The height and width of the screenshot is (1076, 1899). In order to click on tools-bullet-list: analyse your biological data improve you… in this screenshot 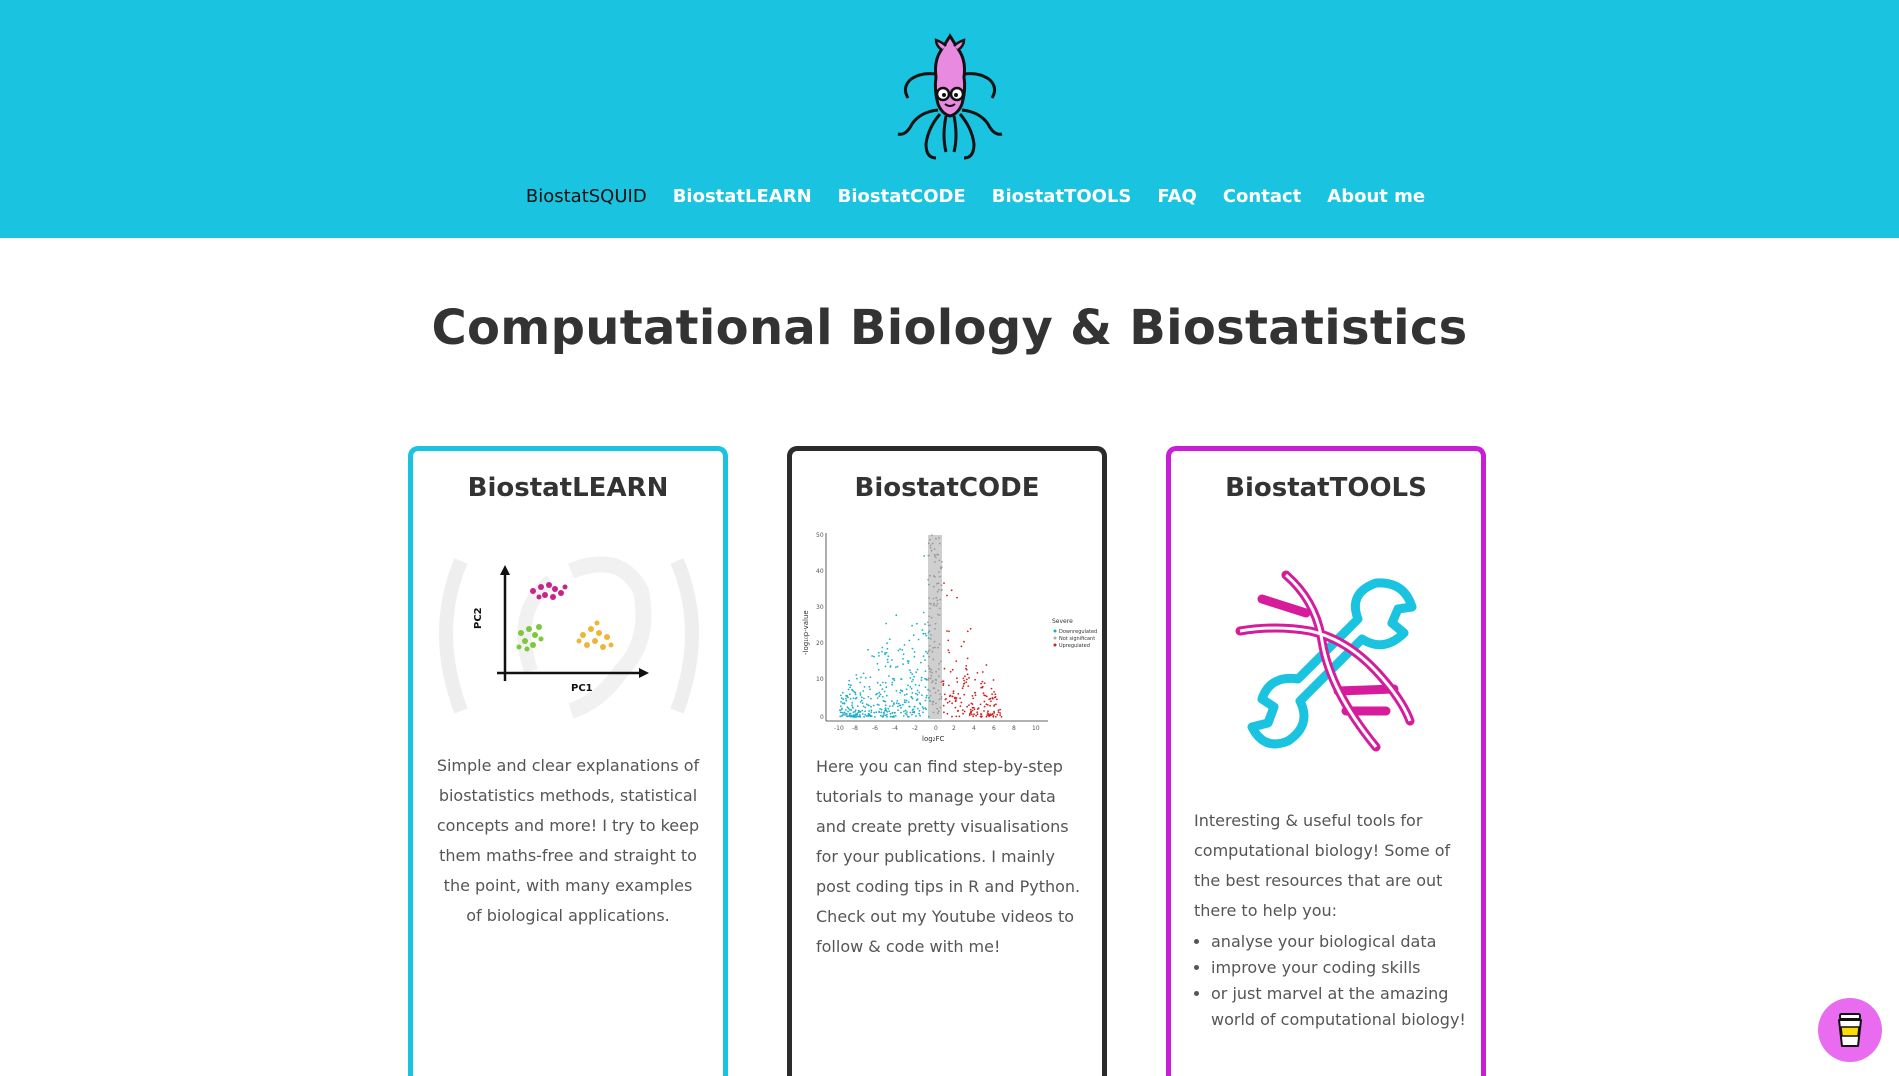, I will do `click(1341, 981)`.